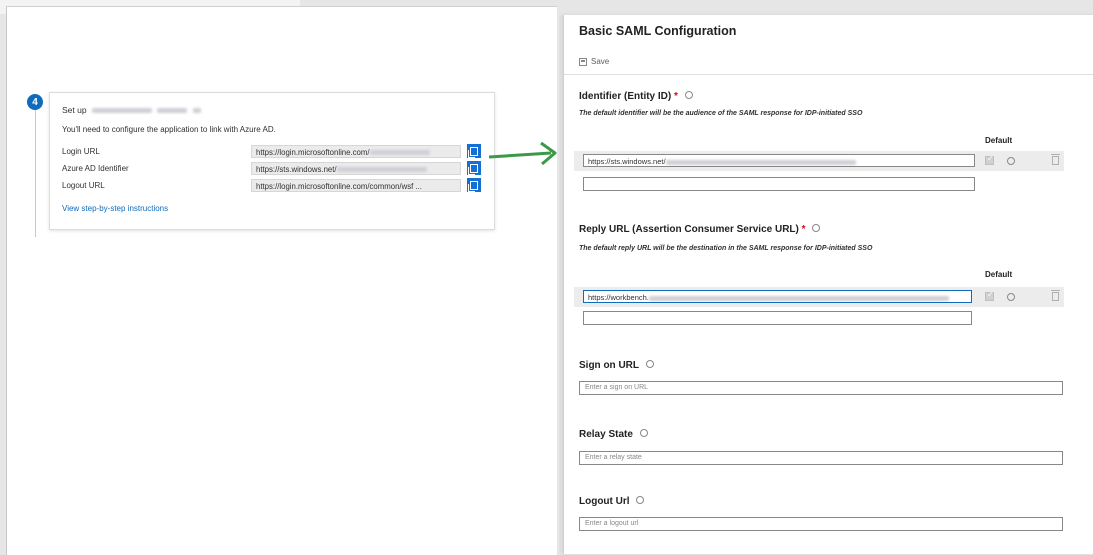 The width and height of the screenshot is (1093, 555). What do you see at coordinates (583, 61) in the screenshot?
I see `save-icon` at bounding box center [583, 61].